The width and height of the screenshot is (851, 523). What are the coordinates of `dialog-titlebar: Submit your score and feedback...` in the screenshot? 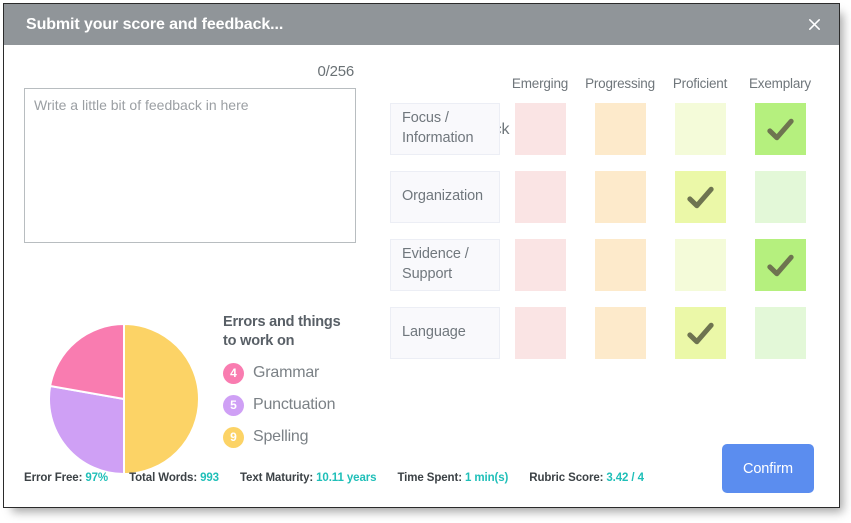 It's located at (421, 24).